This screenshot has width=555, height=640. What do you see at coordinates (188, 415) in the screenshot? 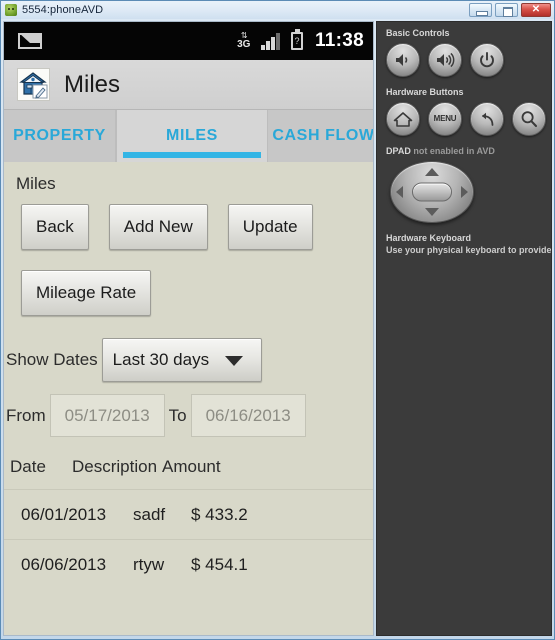
I see `date-range-row: From 05/17/2013 To 06/16/2013` at bounding box center [188, 415].